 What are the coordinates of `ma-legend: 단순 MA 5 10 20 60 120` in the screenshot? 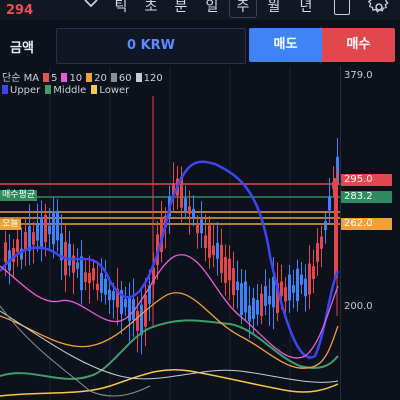 It's located at (82, 76).